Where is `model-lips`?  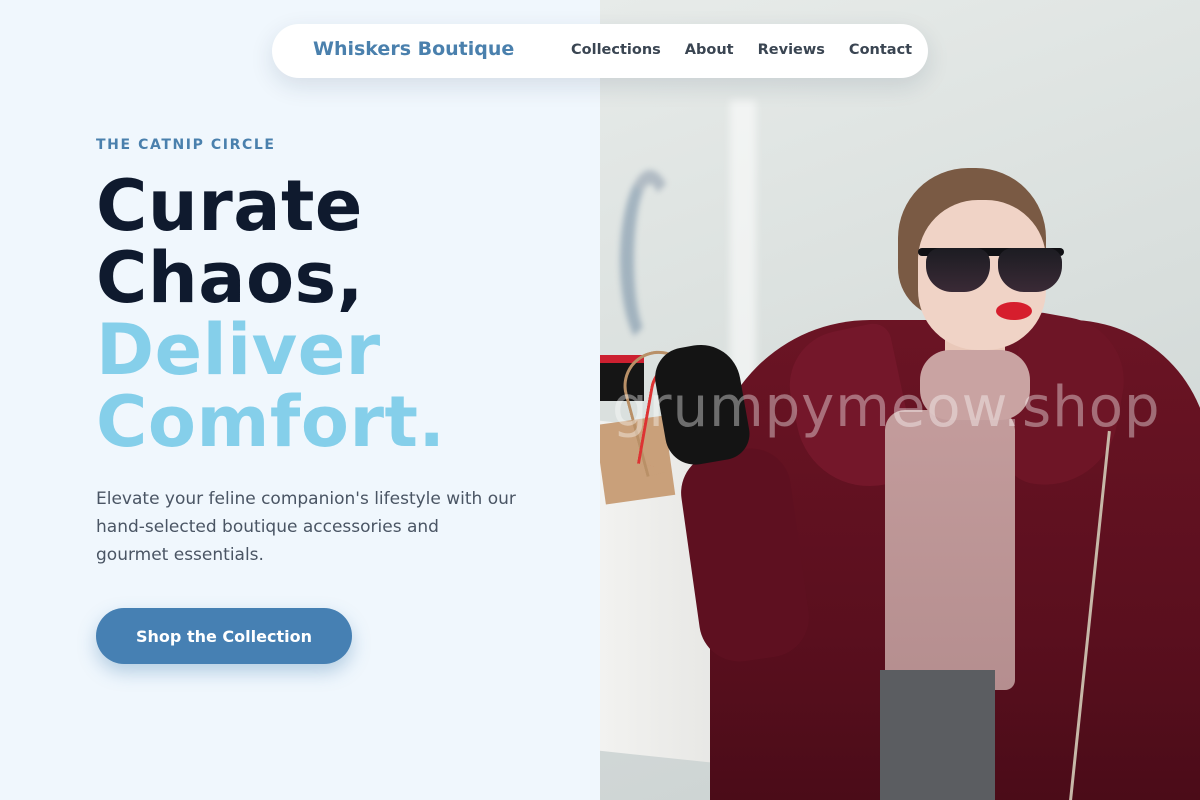 model-lips is located at coordinates (1014, 311).